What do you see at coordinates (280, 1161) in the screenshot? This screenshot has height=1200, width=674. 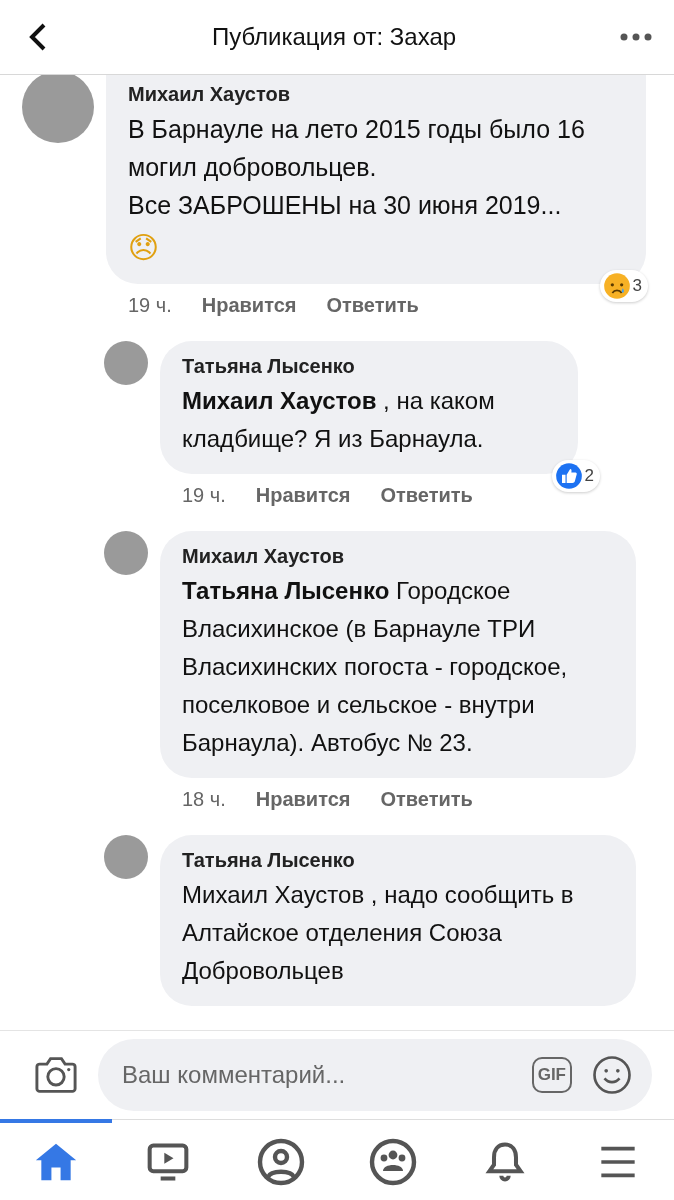 I see `profile-icon` at bounding box center [280, 1161].